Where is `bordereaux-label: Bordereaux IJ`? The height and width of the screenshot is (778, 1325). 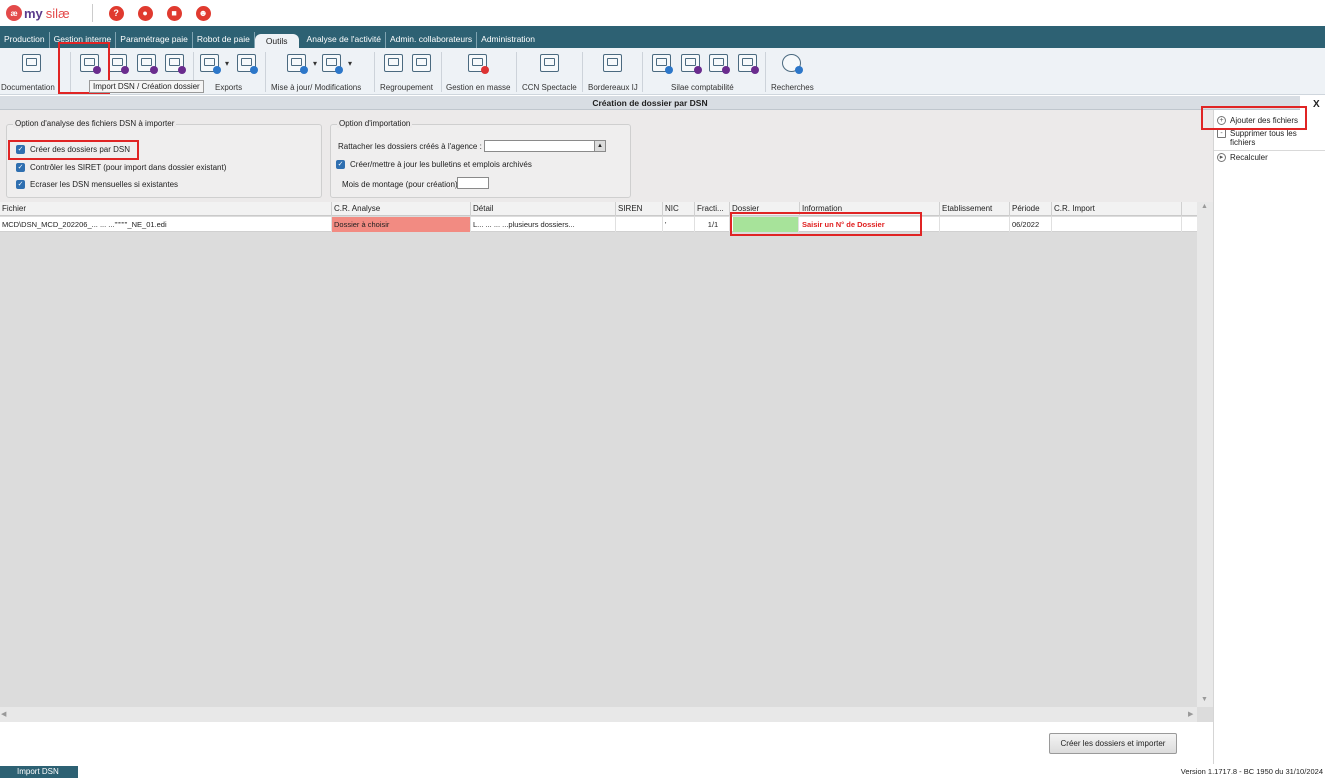
bordereaux-label: Bordereaux IJ is located at coordinates (613, 87).